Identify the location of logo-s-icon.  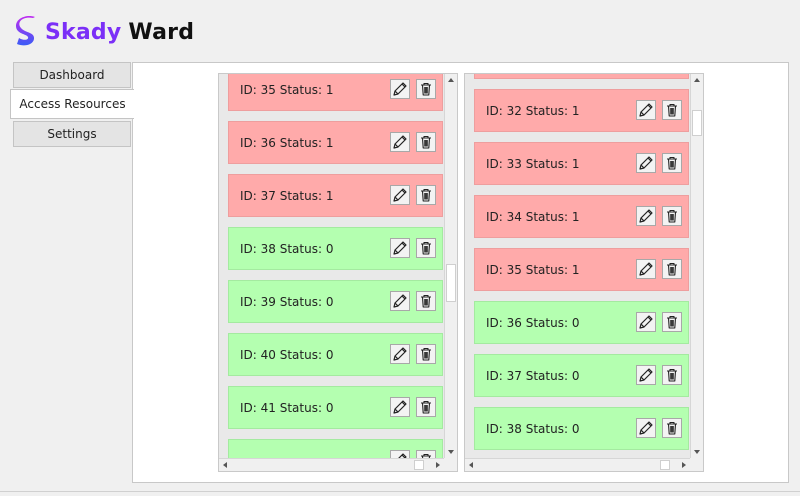
(25, 31).